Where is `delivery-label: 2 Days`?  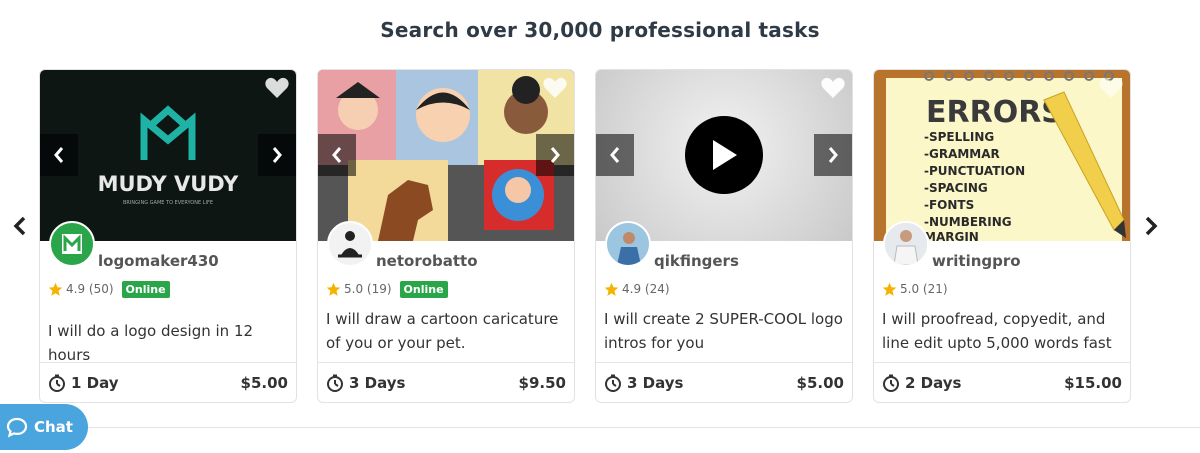 delivery-label: 2 Days is located at coordinates (933, 382).